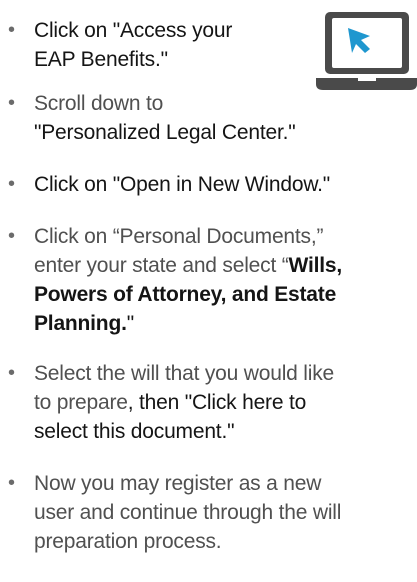 Image resolution: width=417 pixels, height=582 pixels. Describe the element at coordinates (165, 132) in the screenshot. I see `step-line: "Personalized Legal Center."` at that location.